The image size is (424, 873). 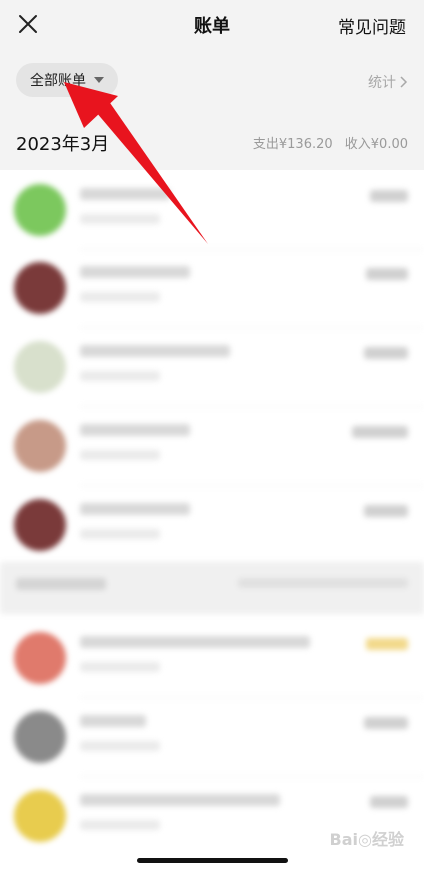 I want to click on bill-filter-dropdown: 全部账单, so click(x=67, y=80).